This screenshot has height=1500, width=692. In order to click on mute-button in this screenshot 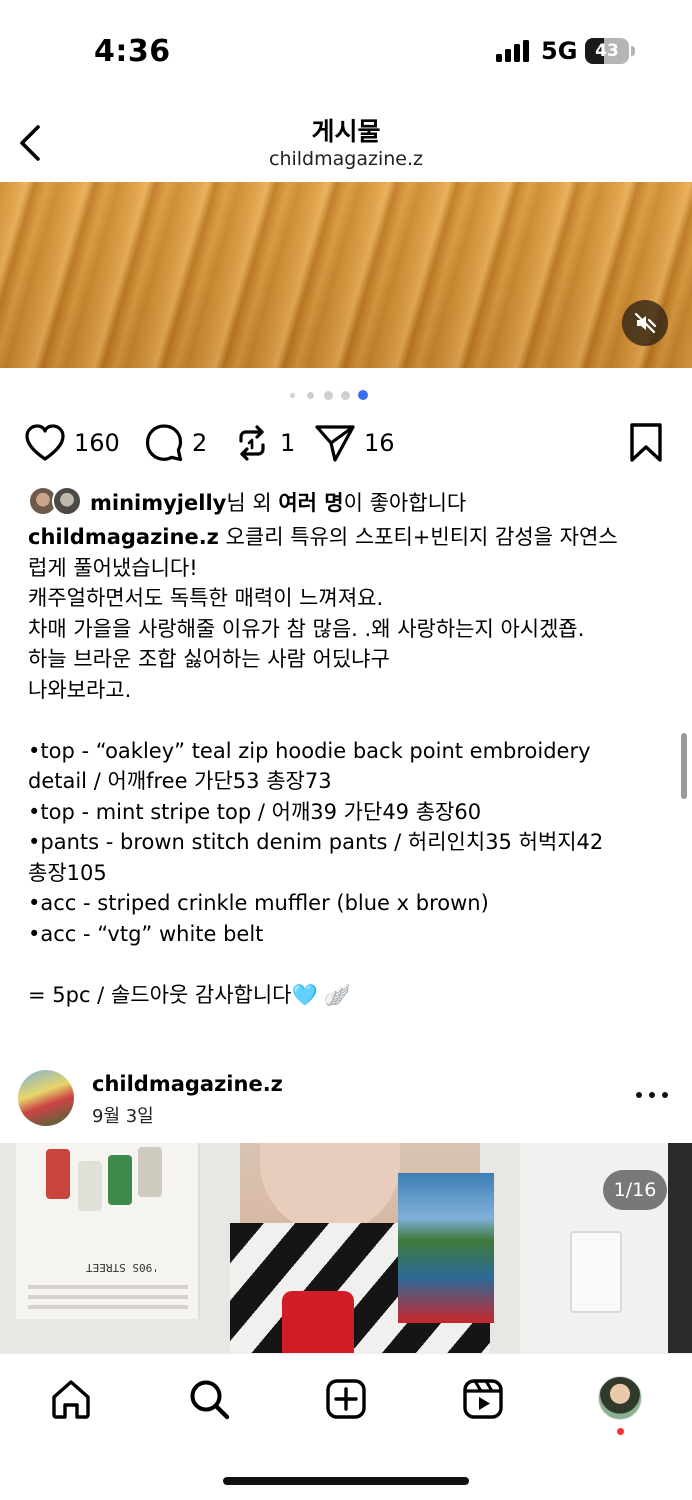, I will do `click(645, 323)`.